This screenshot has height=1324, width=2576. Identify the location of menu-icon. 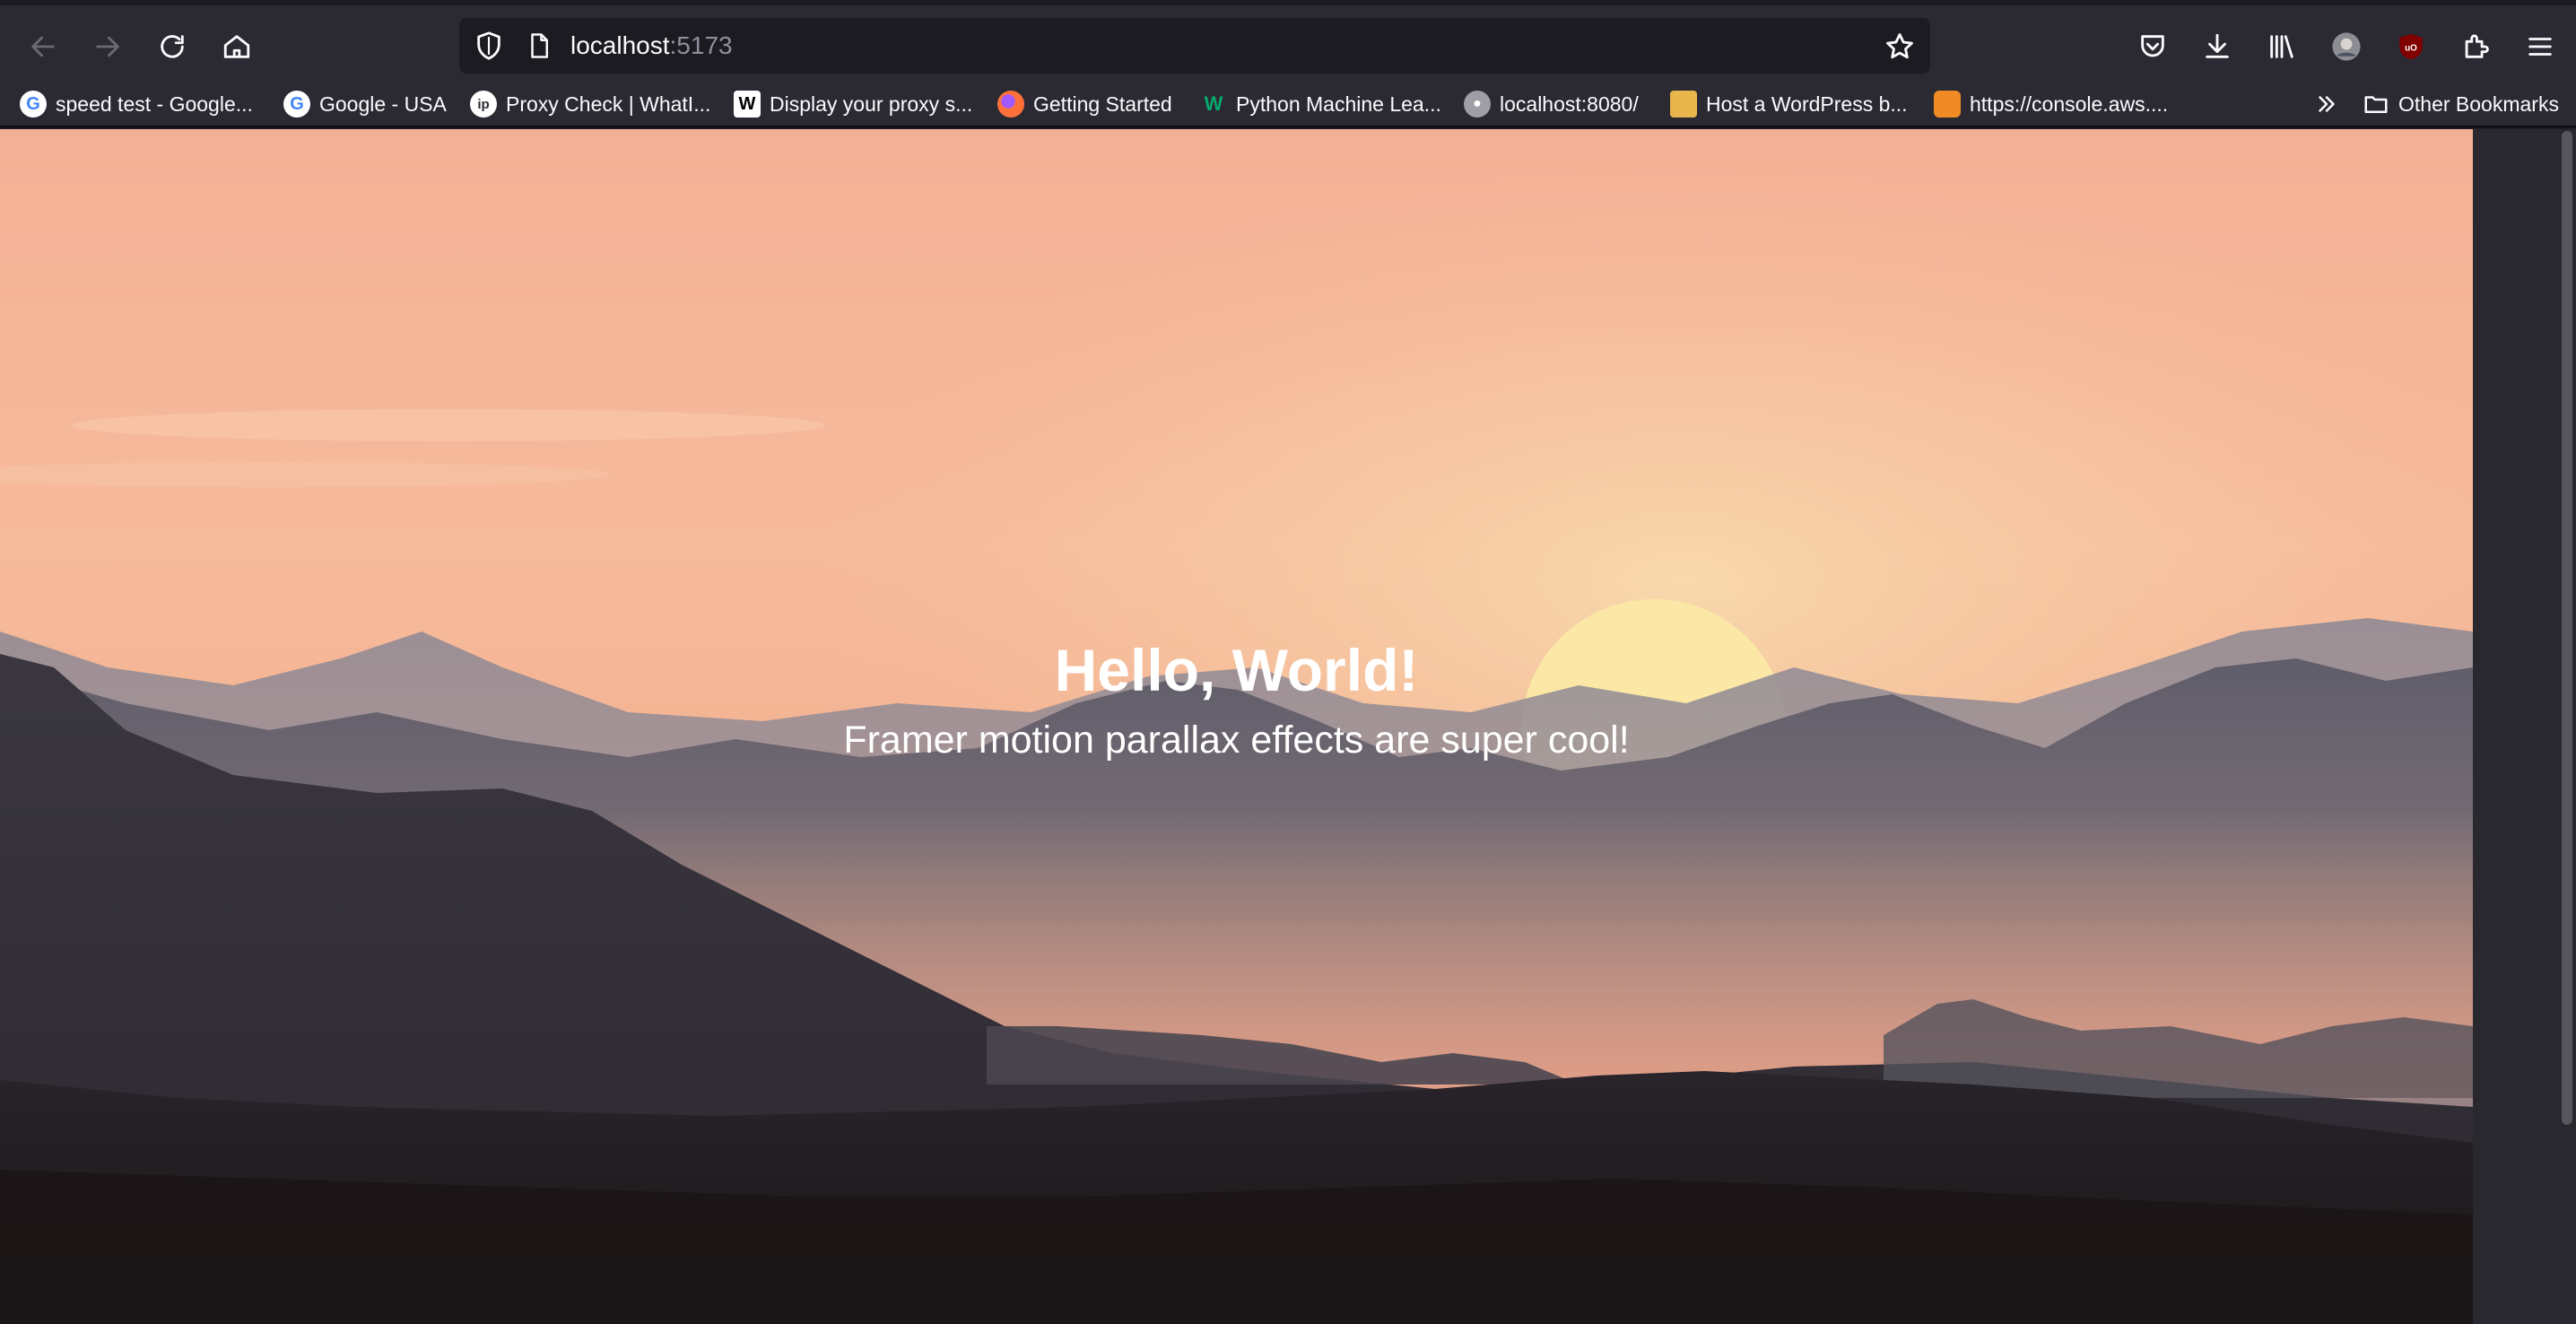
(2540, 47).